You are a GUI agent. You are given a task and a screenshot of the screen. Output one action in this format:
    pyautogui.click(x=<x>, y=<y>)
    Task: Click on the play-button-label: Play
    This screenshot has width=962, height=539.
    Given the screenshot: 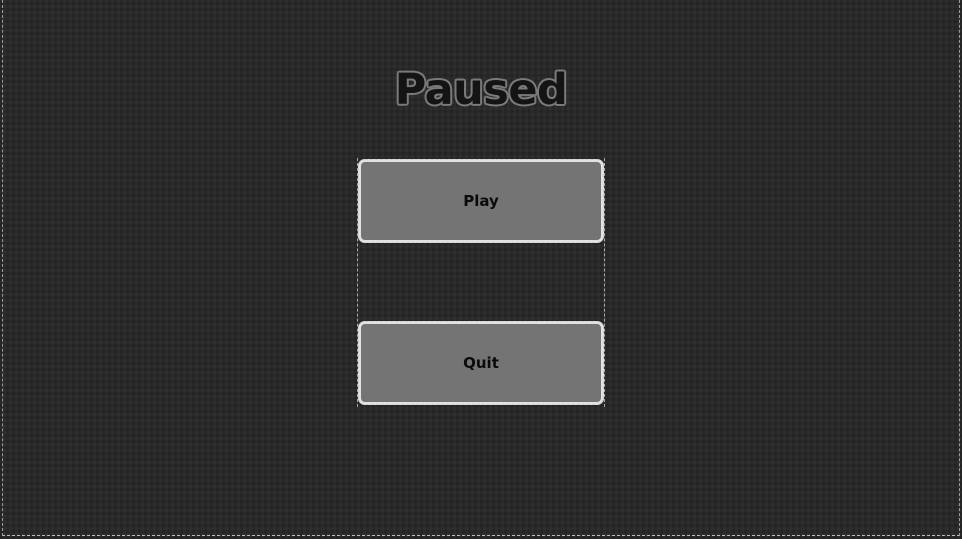 What is the action you would take?
    pyautogui.click(x=481, y=201)
    